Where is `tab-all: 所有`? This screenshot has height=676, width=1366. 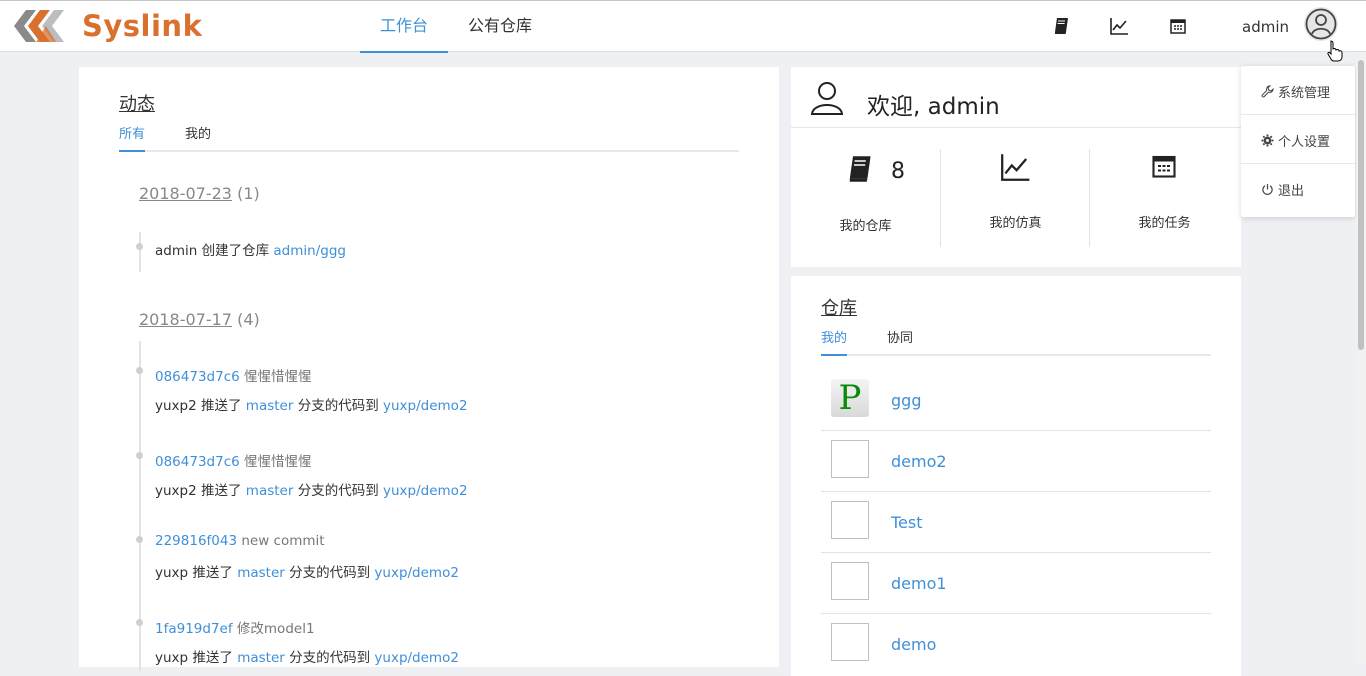
tab-all: 所有 is located at coordinates (132, 137).